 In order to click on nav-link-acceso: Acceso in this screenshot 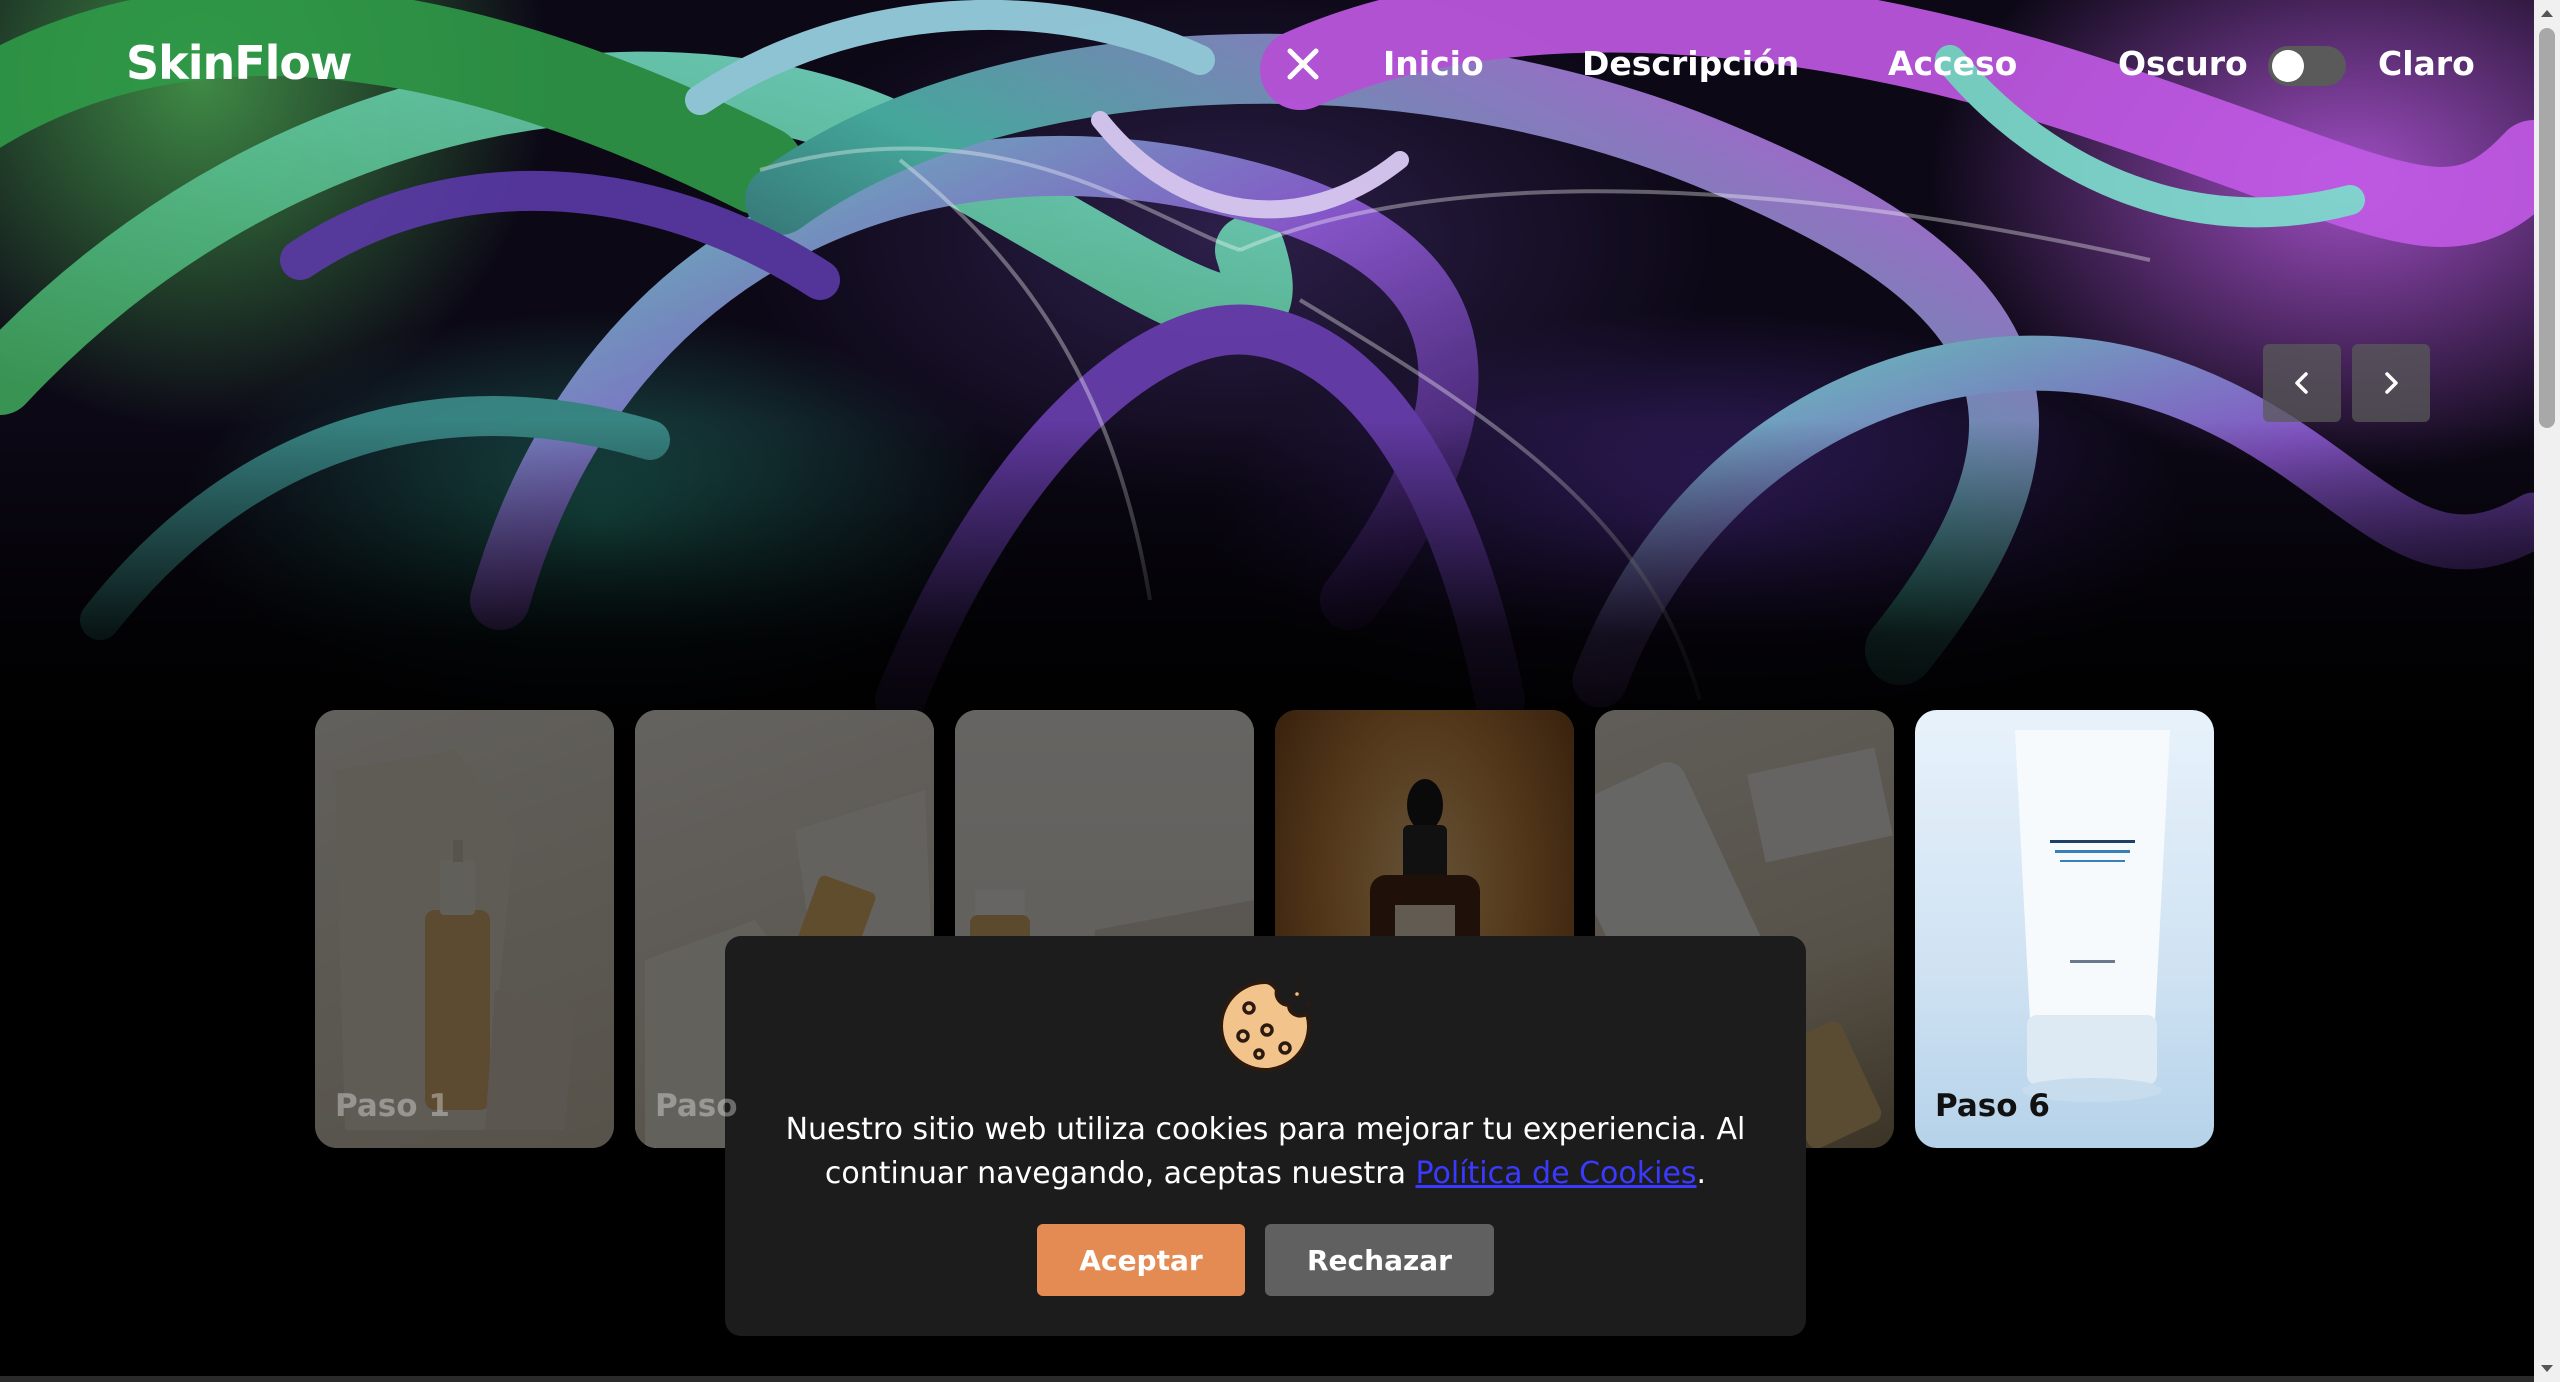, I will do `click(1952, 63)`.